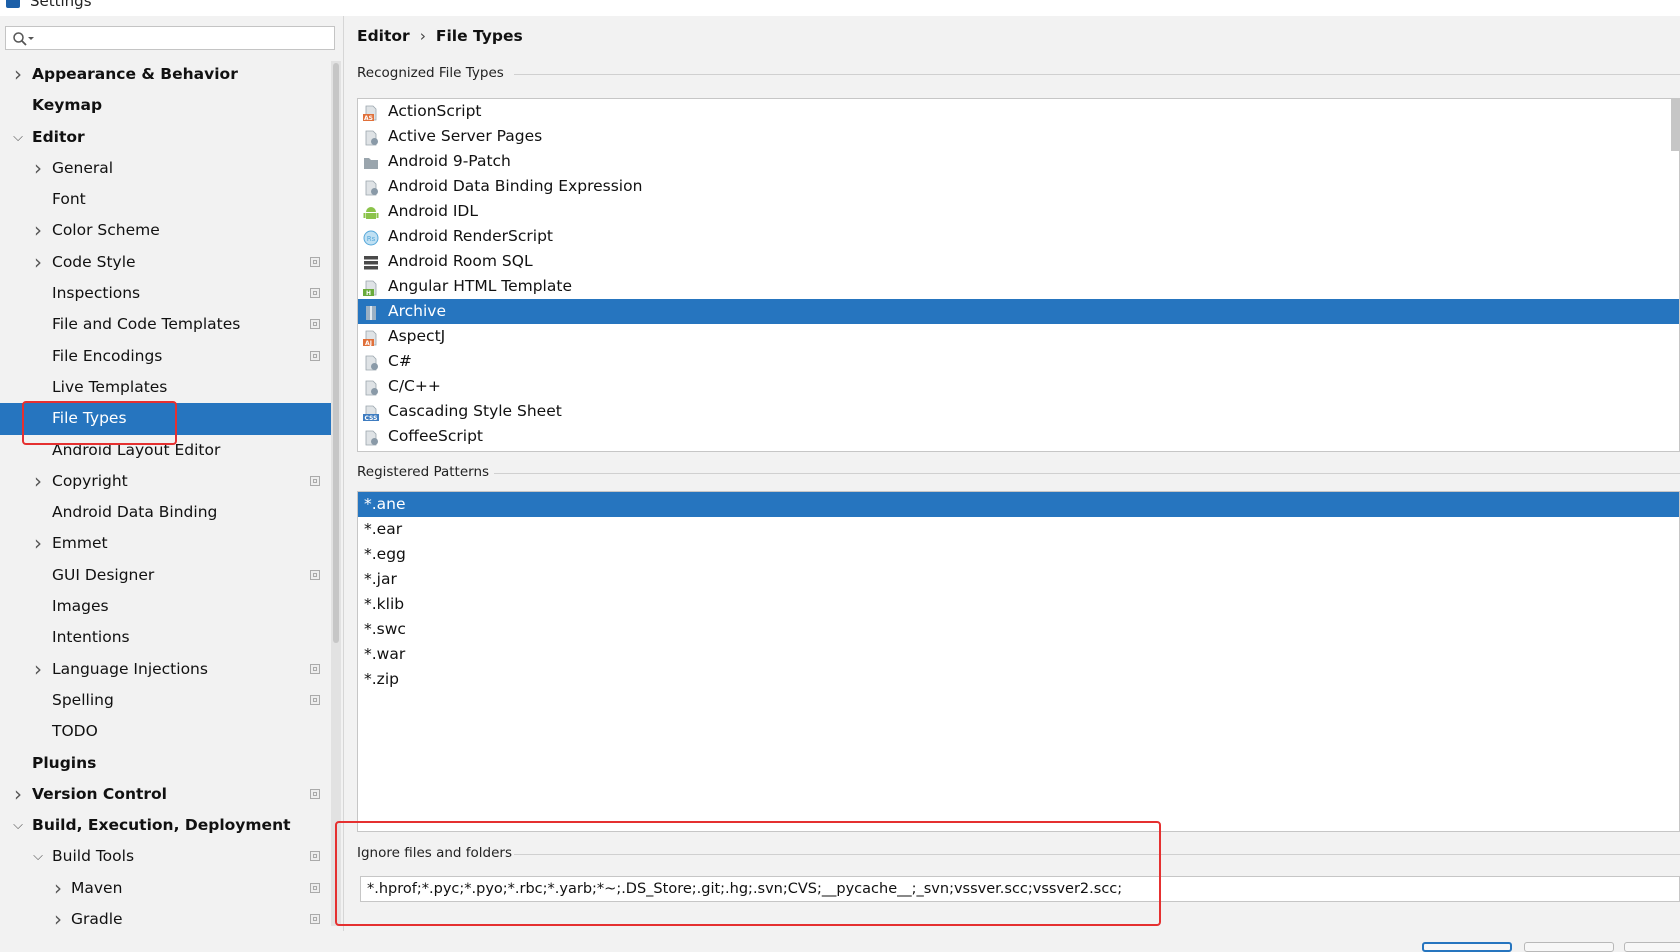  What do you see at coordinates (371, 312) in the screenshot?
I see `archive-icon` at bounding box center [371, 312].